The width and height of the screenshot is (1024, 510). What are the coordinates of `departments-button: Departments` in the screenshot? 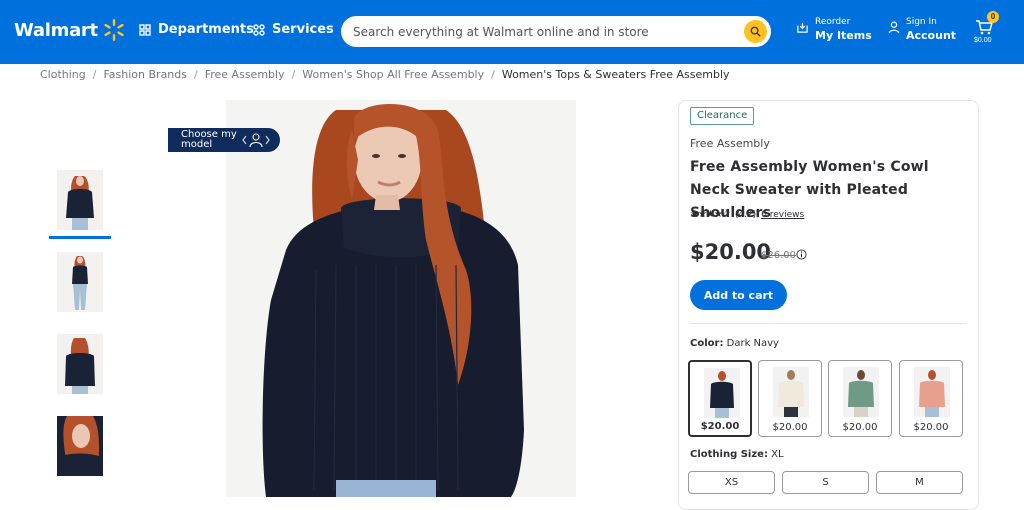 It's located at (196, 29).